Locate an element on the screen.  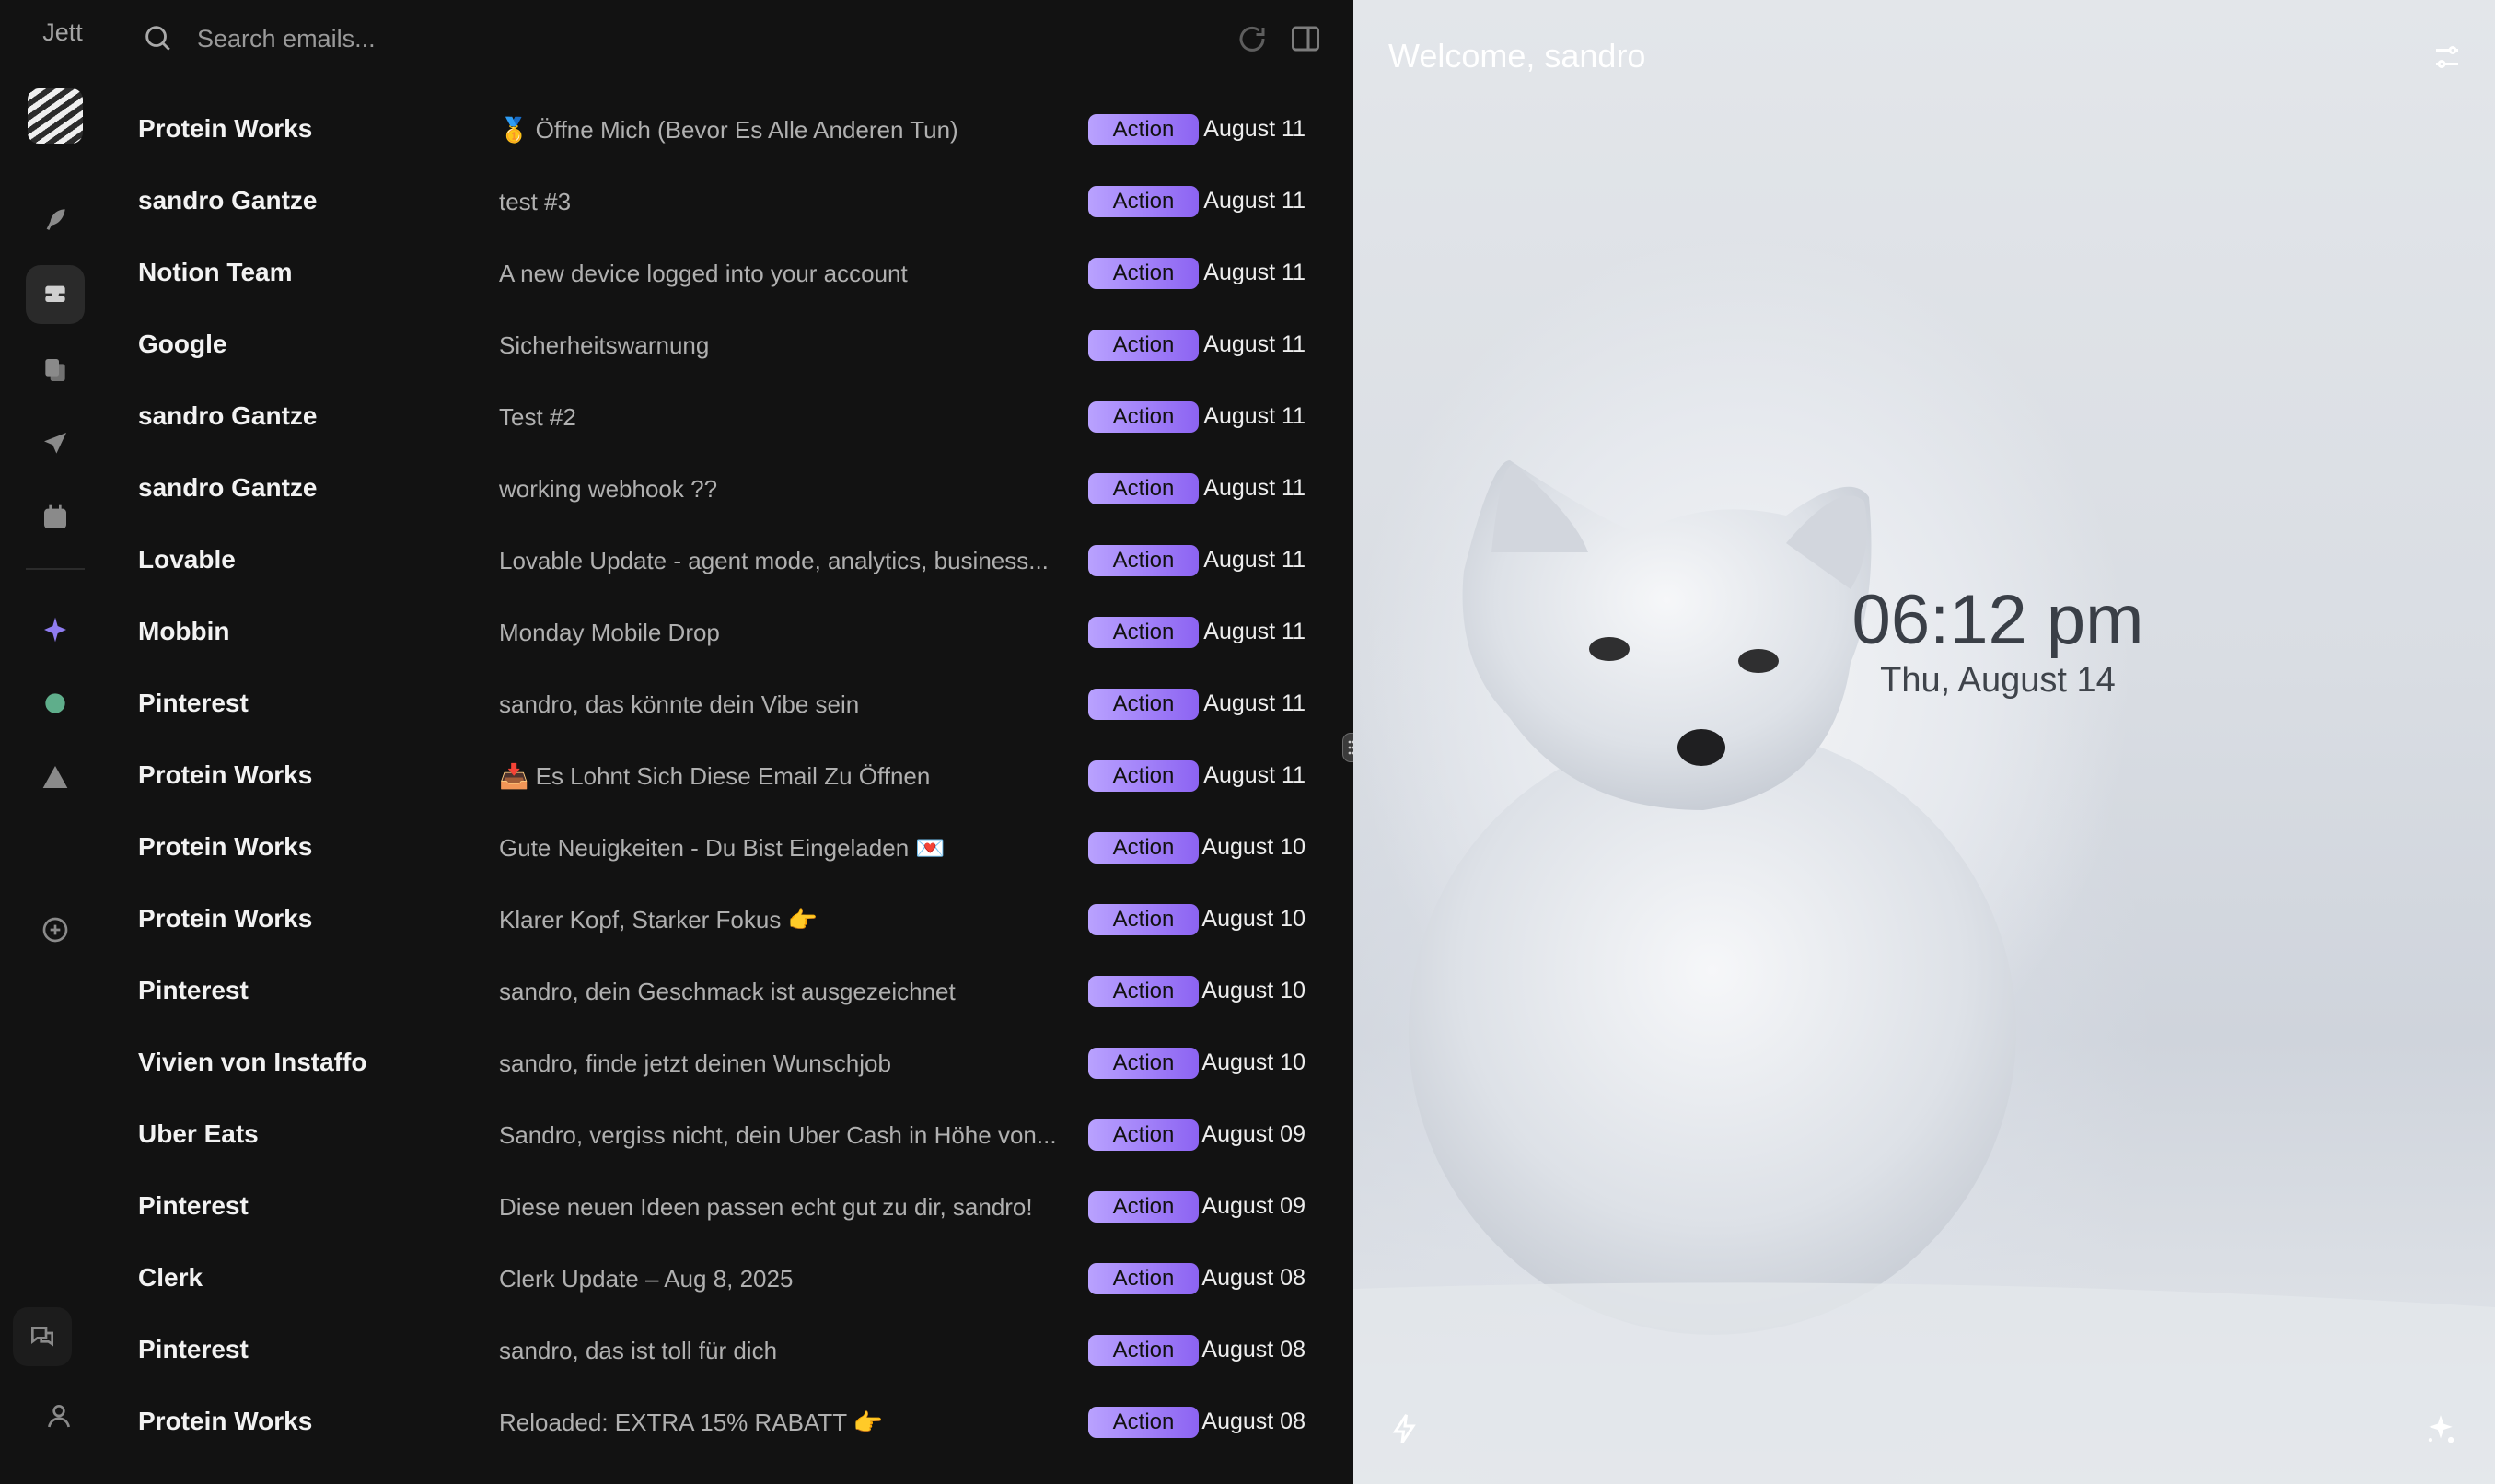
panel-toggle-icon is located at coordinates (1305, 38).